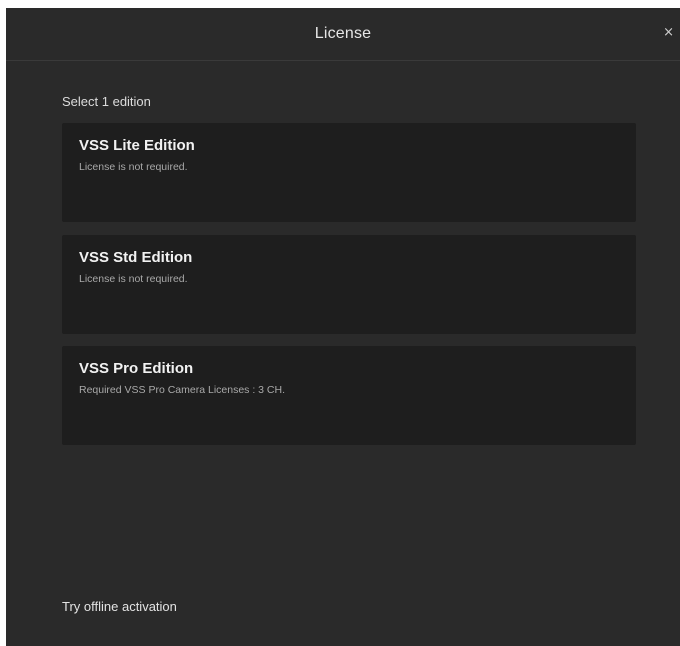  What do you see at coordinates (137, 145) in the screenshot?
I see `edition-name: VSS Lite Edition` at bounding box center [137, 145].